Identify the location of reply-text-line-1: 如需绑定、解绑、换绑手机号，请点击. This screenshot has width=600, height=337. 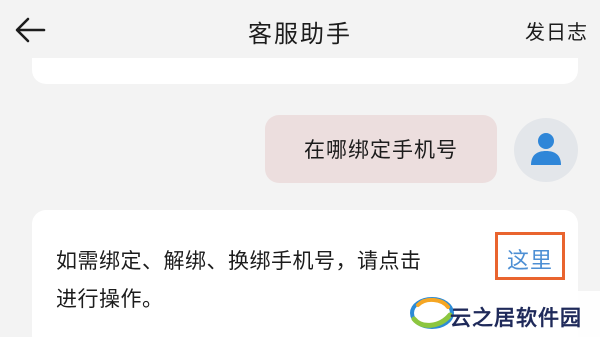
(239, 261).